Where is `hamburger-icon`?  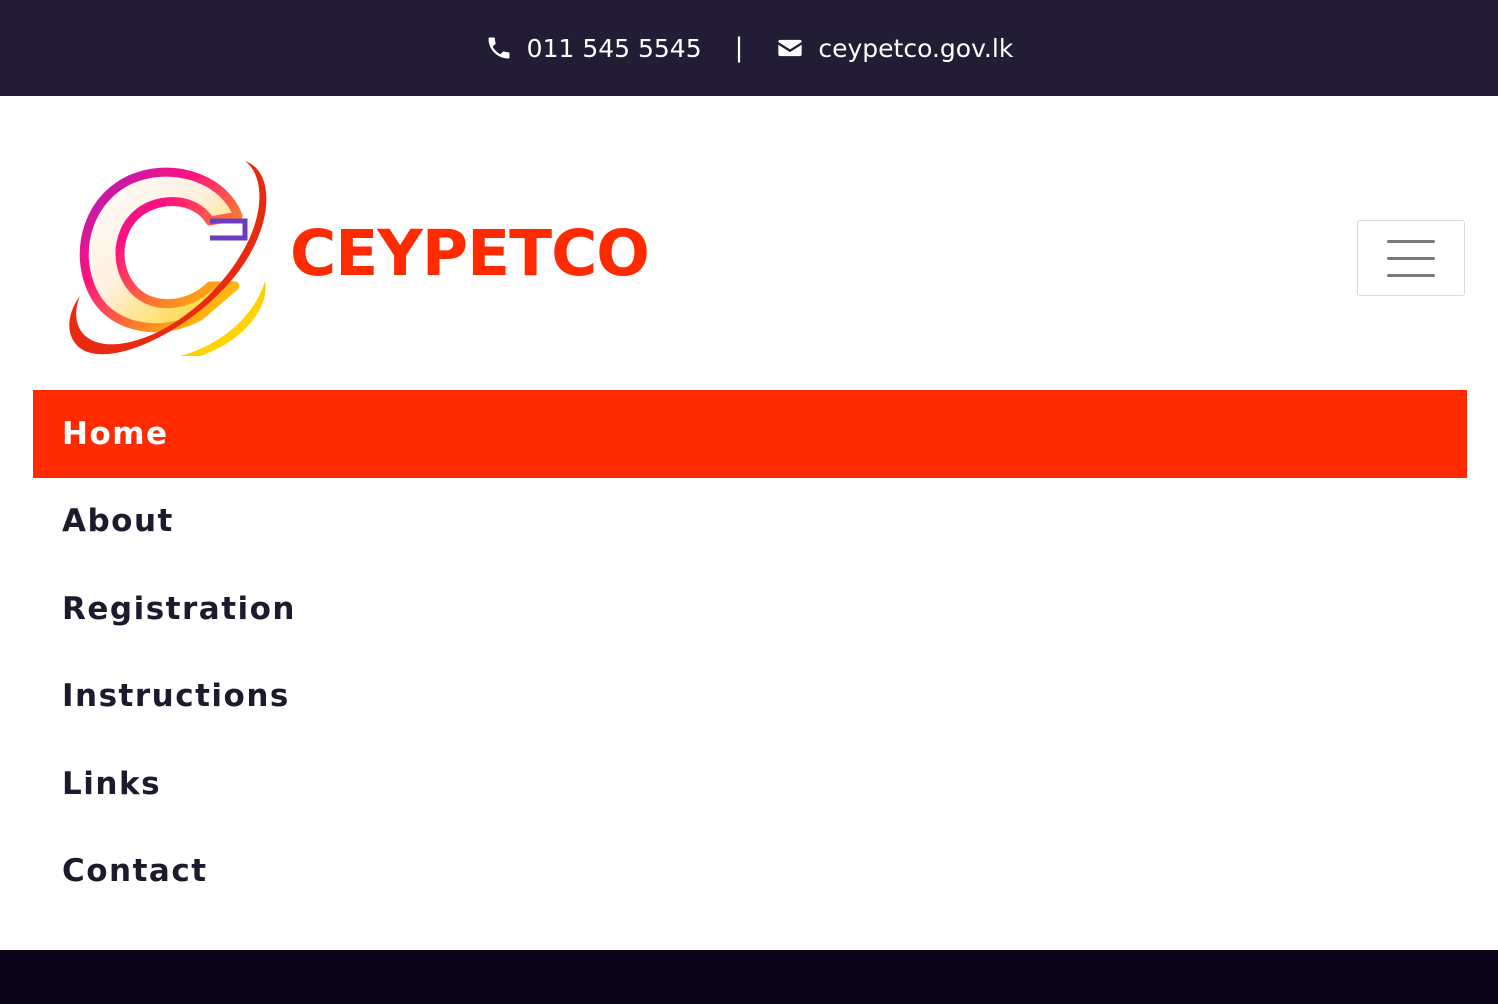
hamburger-icon is located at coordinates (1411, 241).